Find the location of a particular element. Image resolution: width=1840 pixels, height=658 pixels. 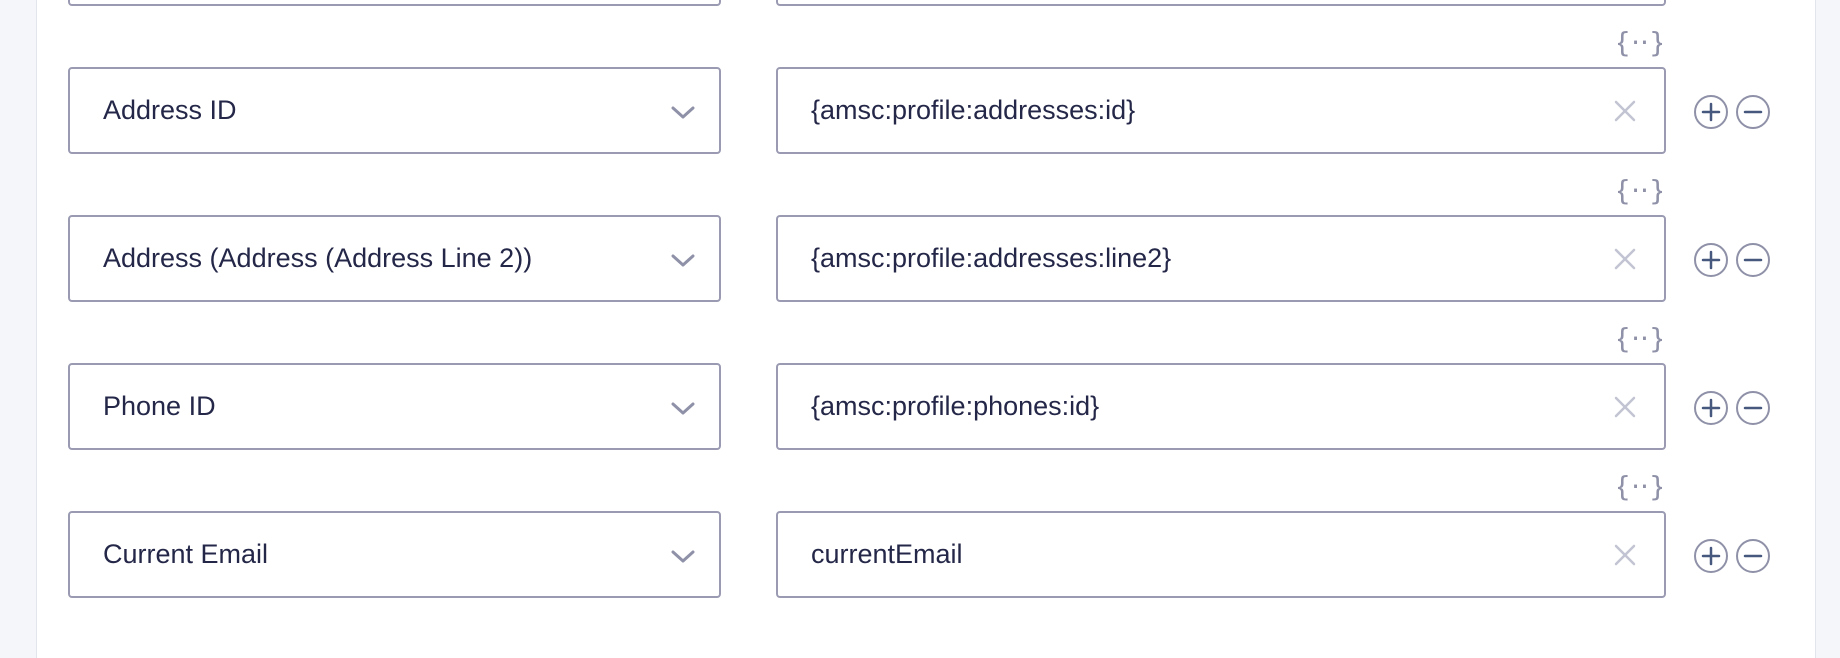

field-select-label: Address ID is located at coordinates (170, 110).